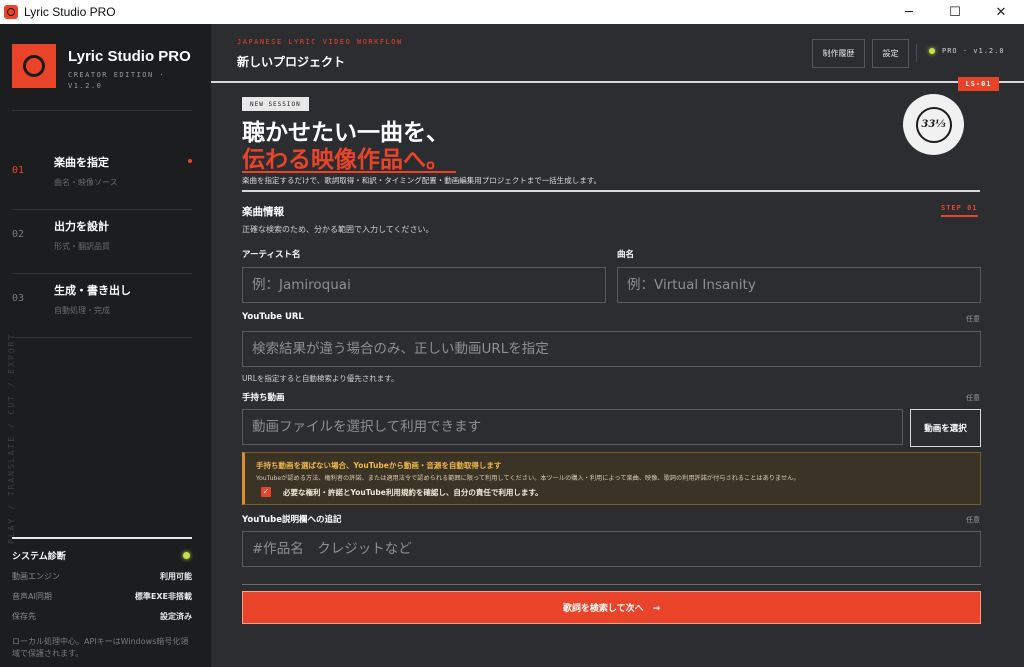 The width and height of the screenshot is (1024, 667). I want to click on youtube-url-hint: URLを指定すると自動検索より優先されます。, so click(320, 378).